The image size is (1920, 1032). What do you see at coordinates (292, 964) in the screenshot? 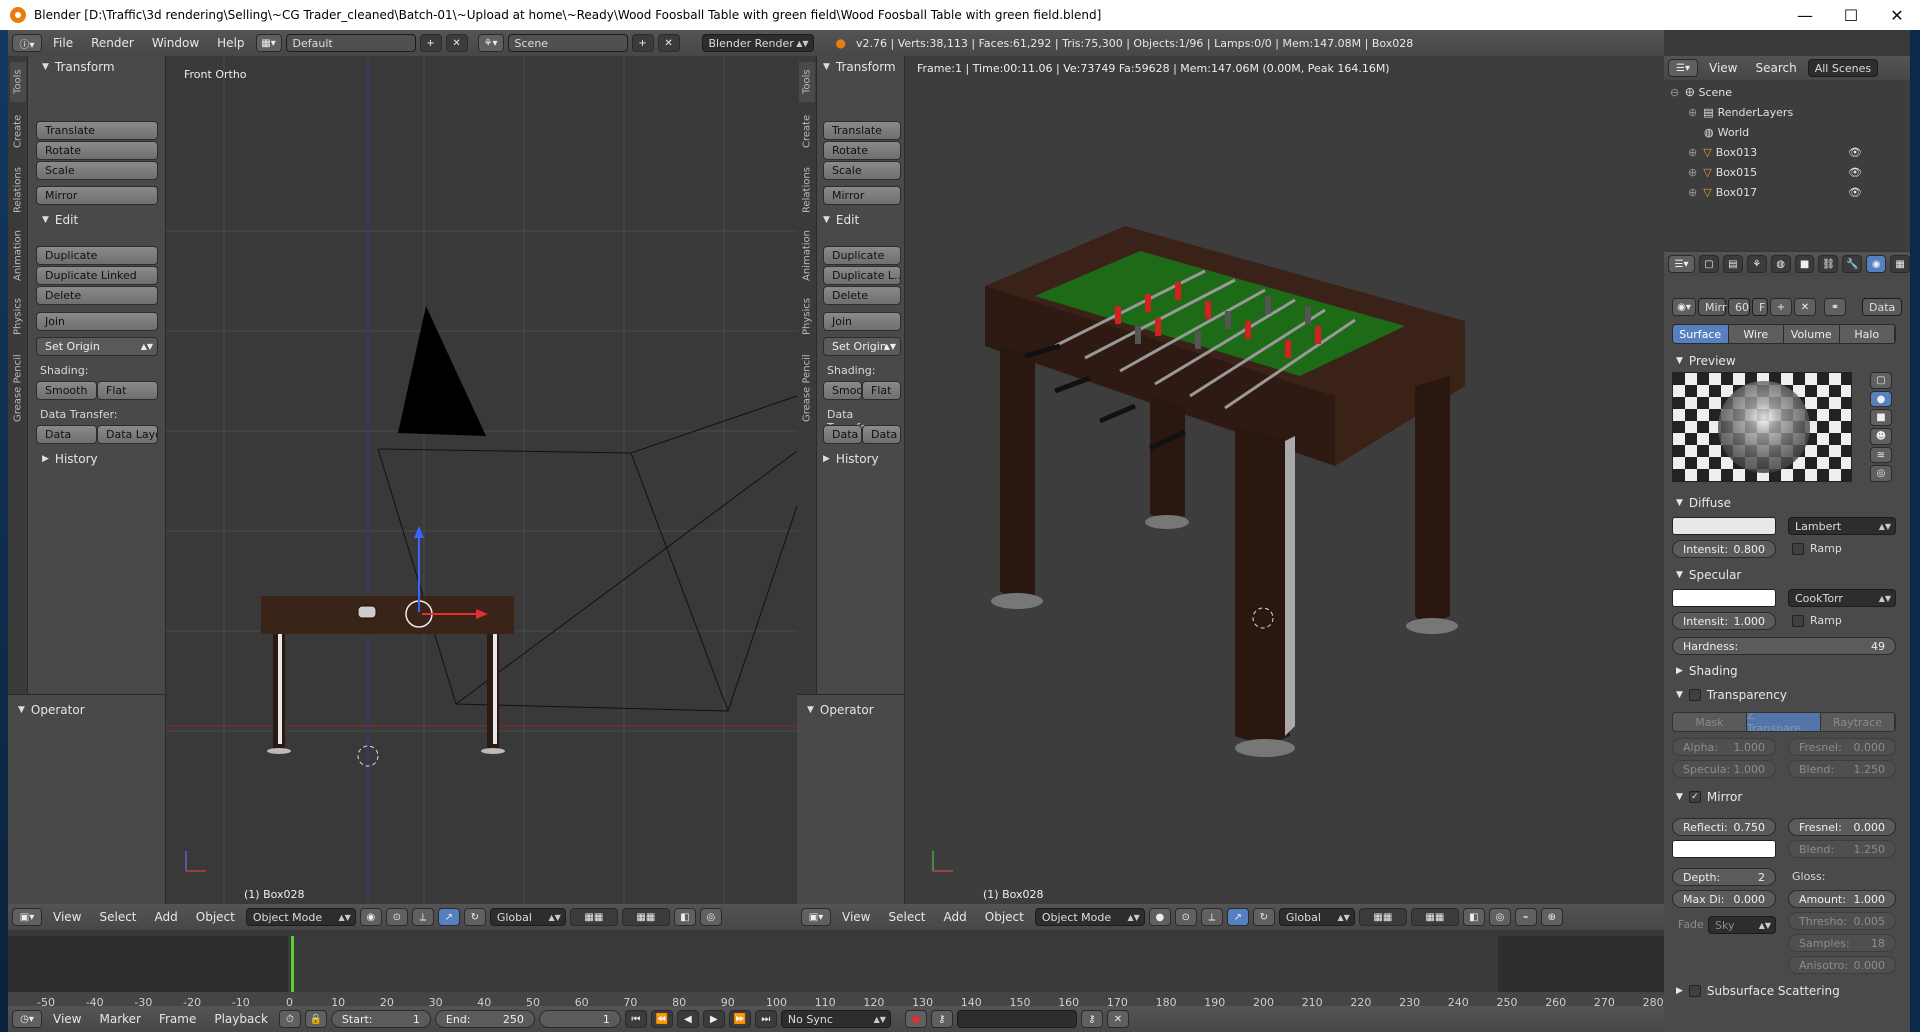
I see `current-frame-marker` at bounding box center [292, 964].